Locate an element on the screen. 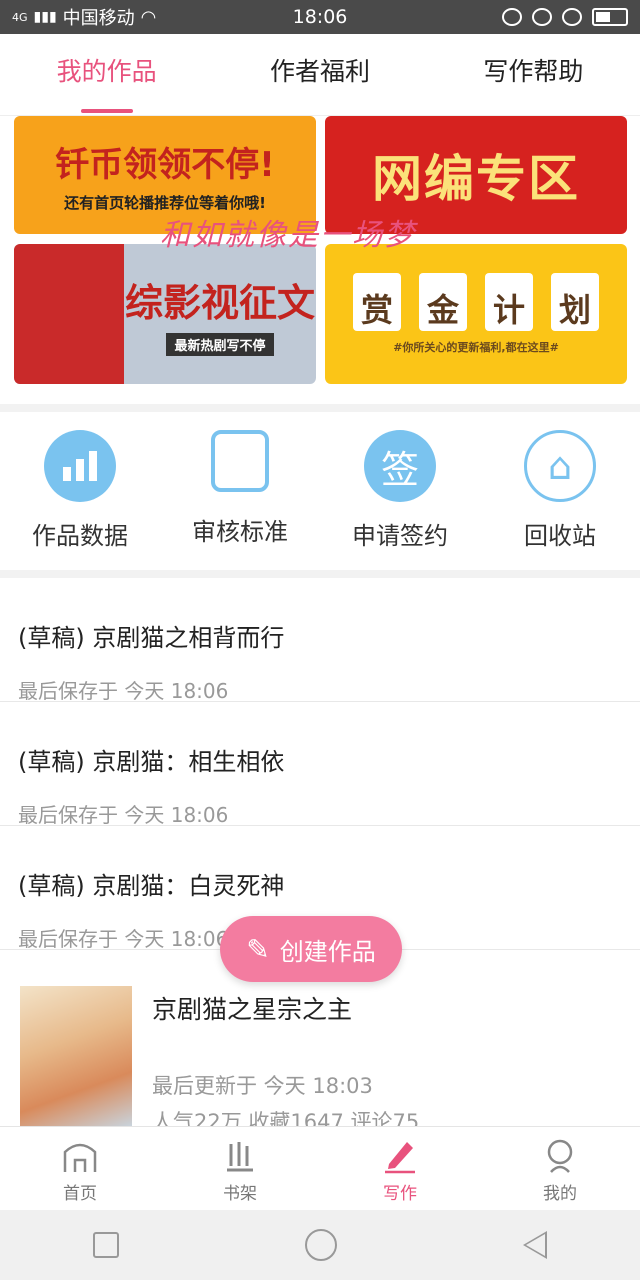 Image resolution: width=640 pixels, height=1280 pixels. list-item: (草稿) 京剧猫之相背而行 最后保存于 今天 18:06 is located at coordinates (320, 640).